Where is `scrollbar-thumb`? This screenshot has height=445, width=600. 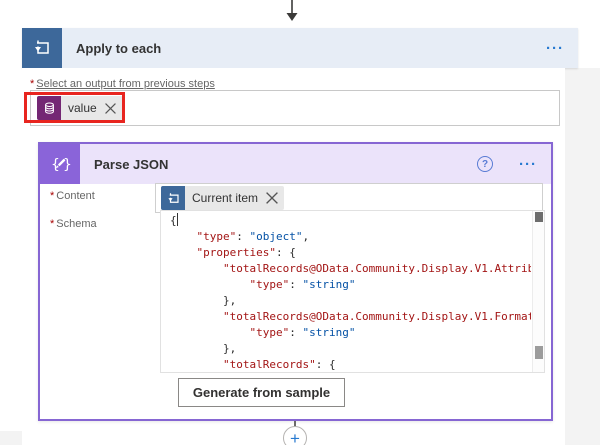 scrollbar-thumb is located at coordinates (539, 352).